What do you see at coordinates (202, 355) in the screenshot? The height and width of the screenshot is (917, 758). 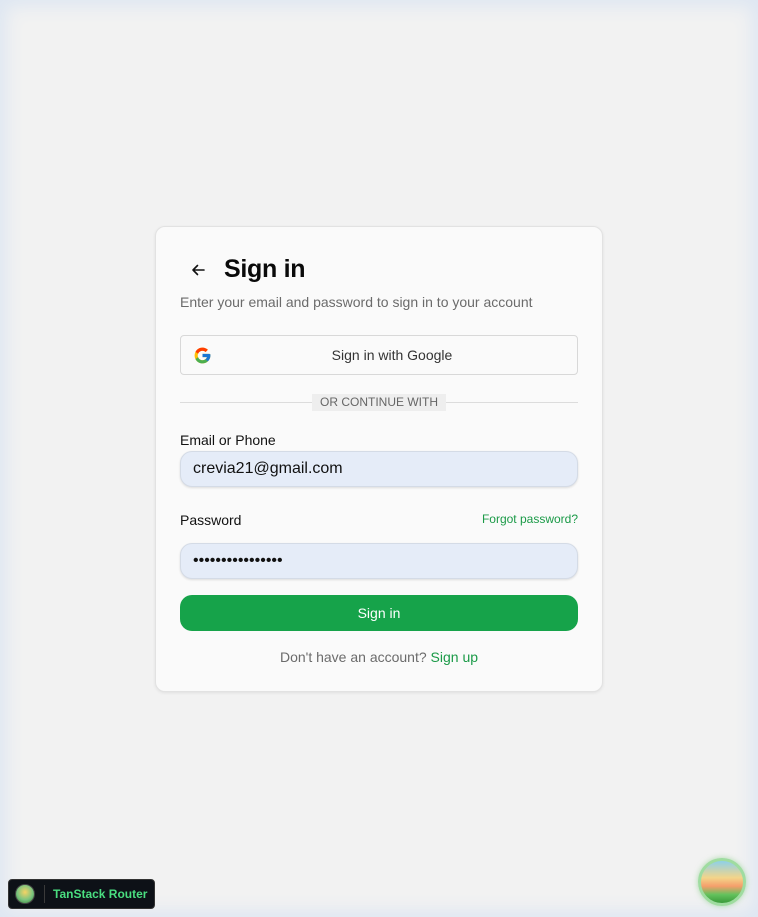 I see `google-icon` at bounding box center [202, 355].